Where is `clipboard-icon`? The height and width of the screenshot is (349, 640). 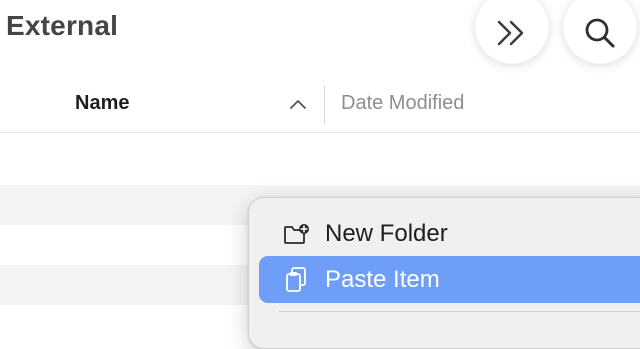
clipboard-icon is located at coordinates (296, 280).